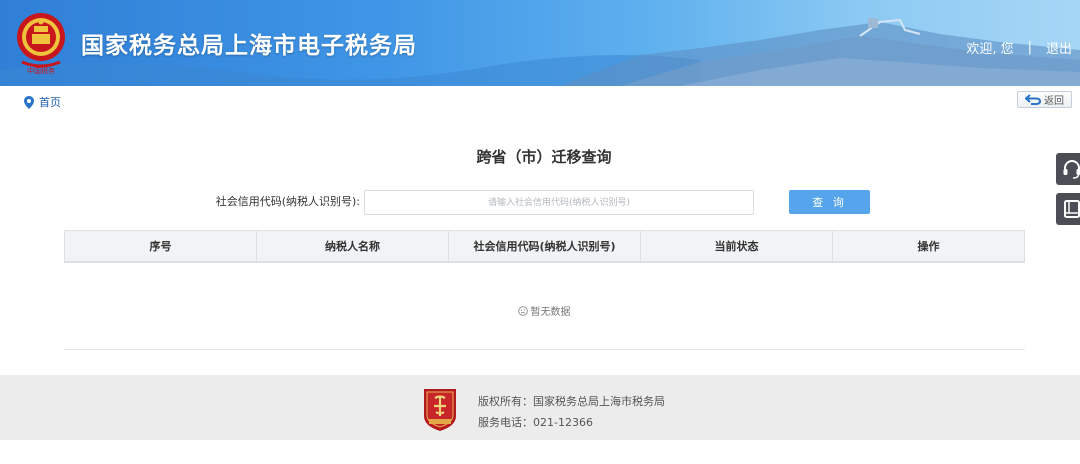 This screenshot has width=1080, height=464. What do you see at coordinates (544, 157) in the screenshot?
I see `page-title: 跨省（市）迁移查询` at bounding box center [544, 157].